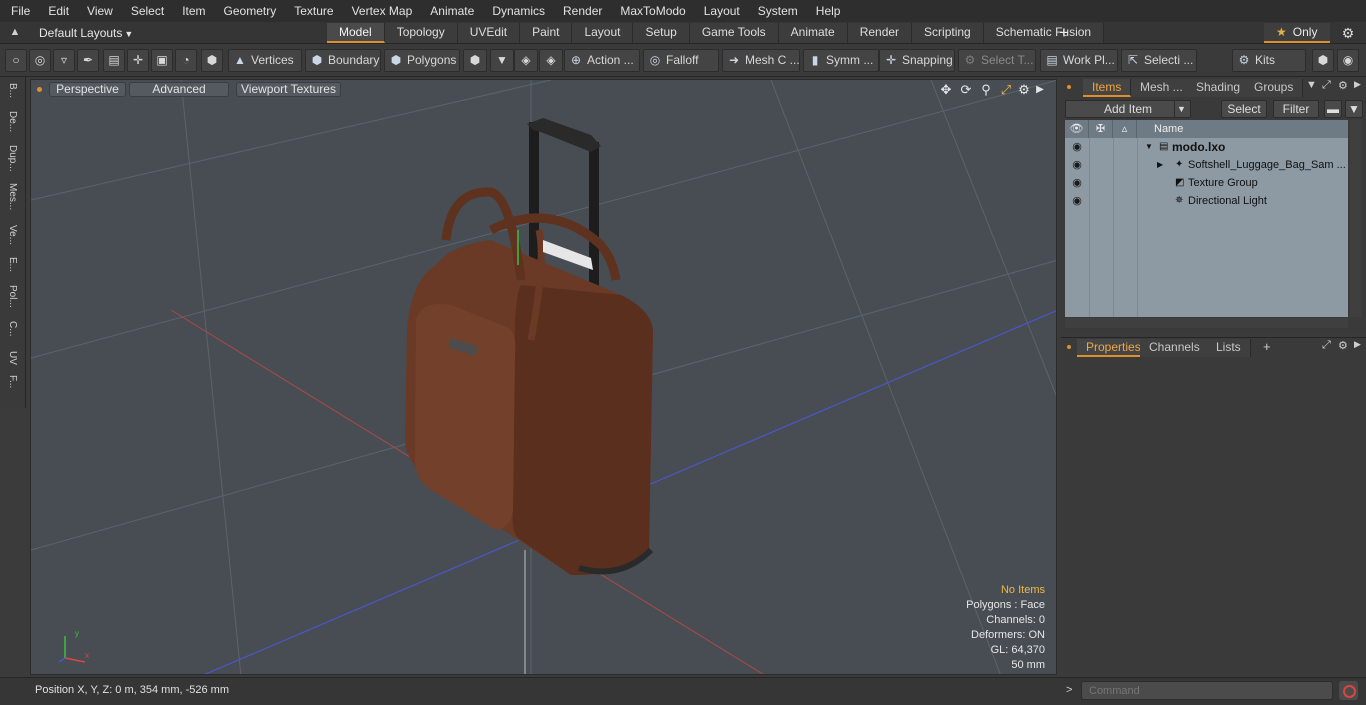 The image size is (1366, 705). Describe the element at coordinates (582, 11) in the screenshot. I see `menu-render: Render` at that location.